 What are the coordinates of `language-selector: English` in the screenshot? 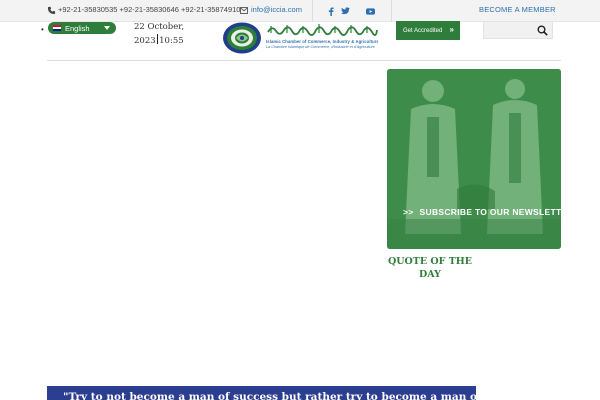 It's located at (82, 28).